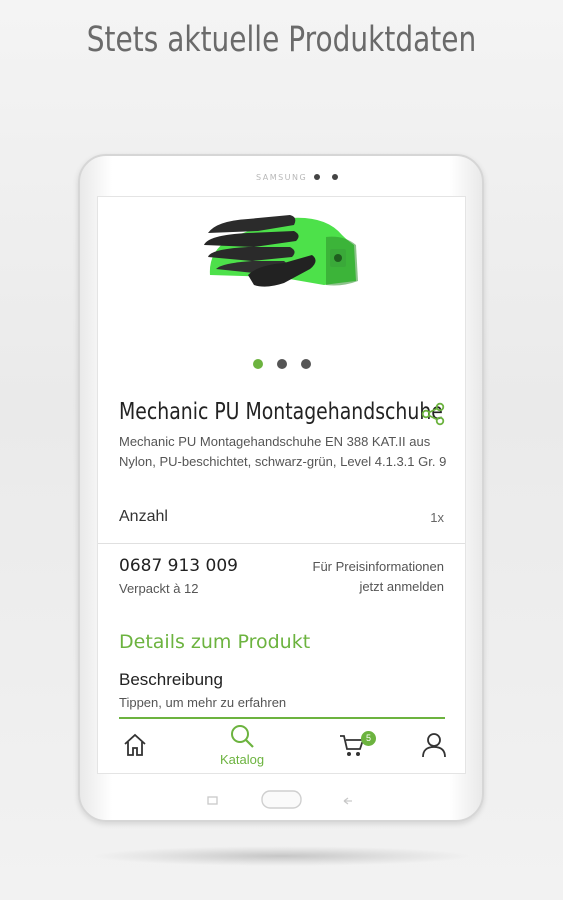  I want to click on quantity-label: Anzahl, so click(143, 516).